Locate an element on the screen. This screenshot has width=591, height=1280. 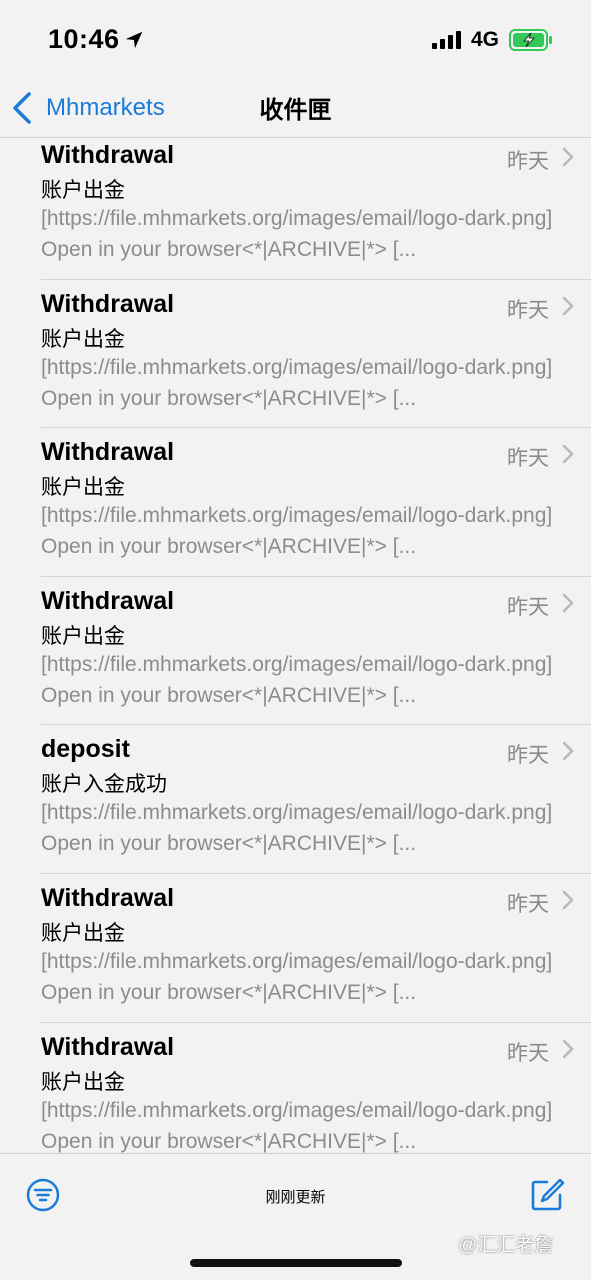
navigation-bar: Mhmarkets 收件匣 is located at coordinates (295, 108).